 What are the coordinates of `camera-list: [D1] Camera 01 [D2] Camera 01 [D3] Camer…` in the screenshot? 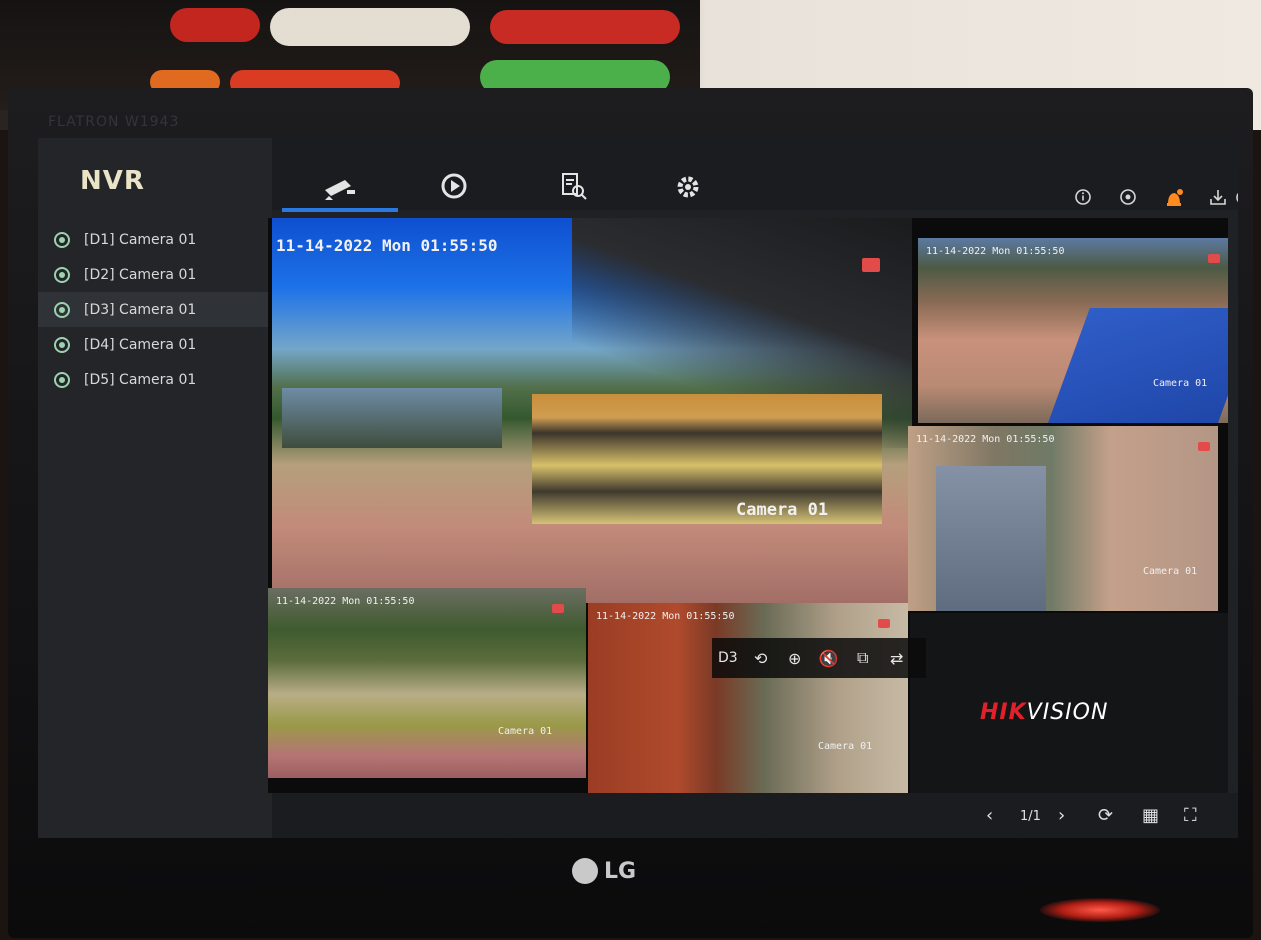 It's located at (155, 309).